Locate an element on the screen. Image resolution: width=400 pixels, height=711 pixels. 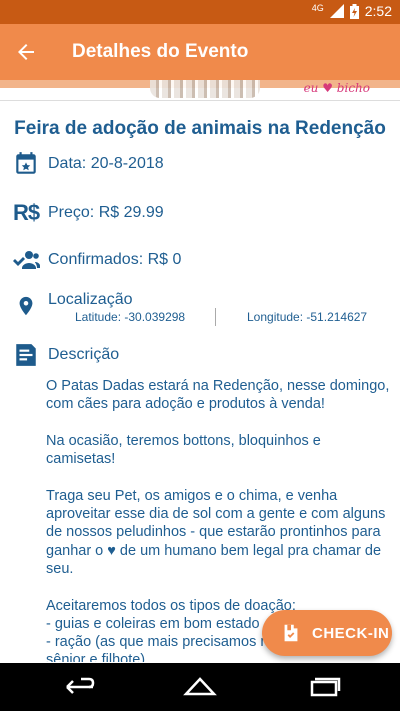
banner-illustration is located at coordinates (205, 89).